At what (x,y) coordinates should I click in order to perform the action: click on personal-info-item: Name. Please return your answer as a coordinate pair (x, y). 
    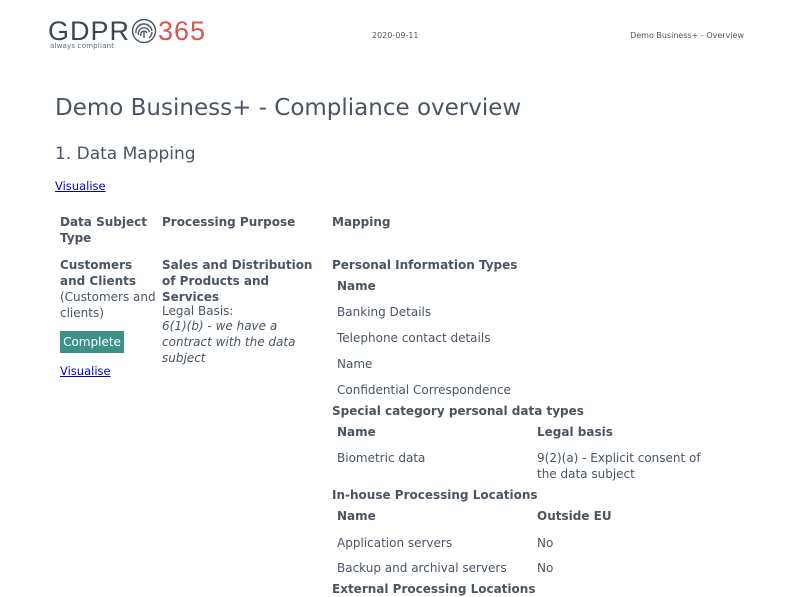
    Looking at the image, I should click on (355, 364).